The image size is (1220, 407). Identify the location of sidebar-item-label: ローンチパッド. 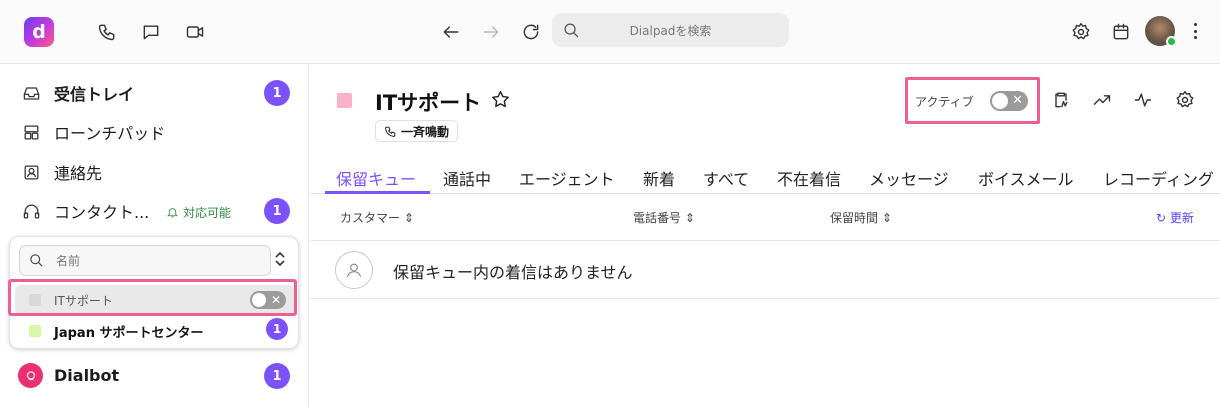
(110, 133).